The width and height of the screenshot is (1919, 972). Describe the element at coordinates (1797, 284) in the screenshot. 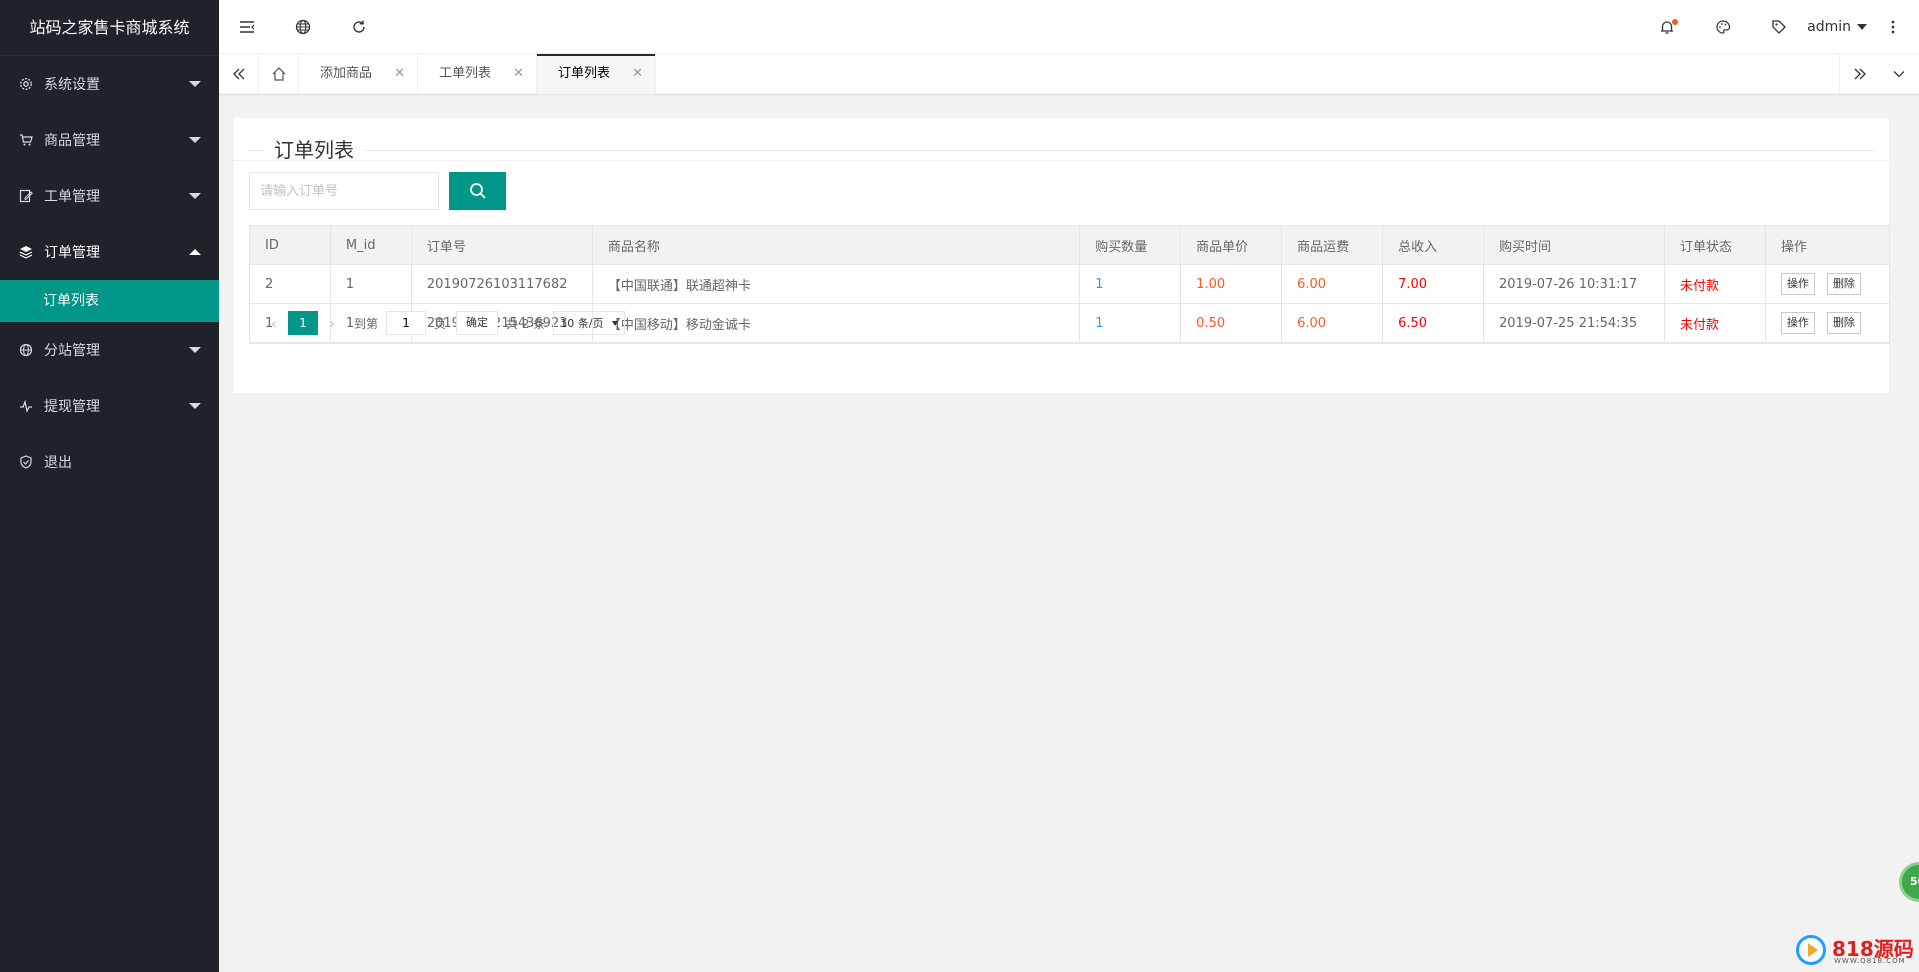

I see `operate-button: 操作` at that location.